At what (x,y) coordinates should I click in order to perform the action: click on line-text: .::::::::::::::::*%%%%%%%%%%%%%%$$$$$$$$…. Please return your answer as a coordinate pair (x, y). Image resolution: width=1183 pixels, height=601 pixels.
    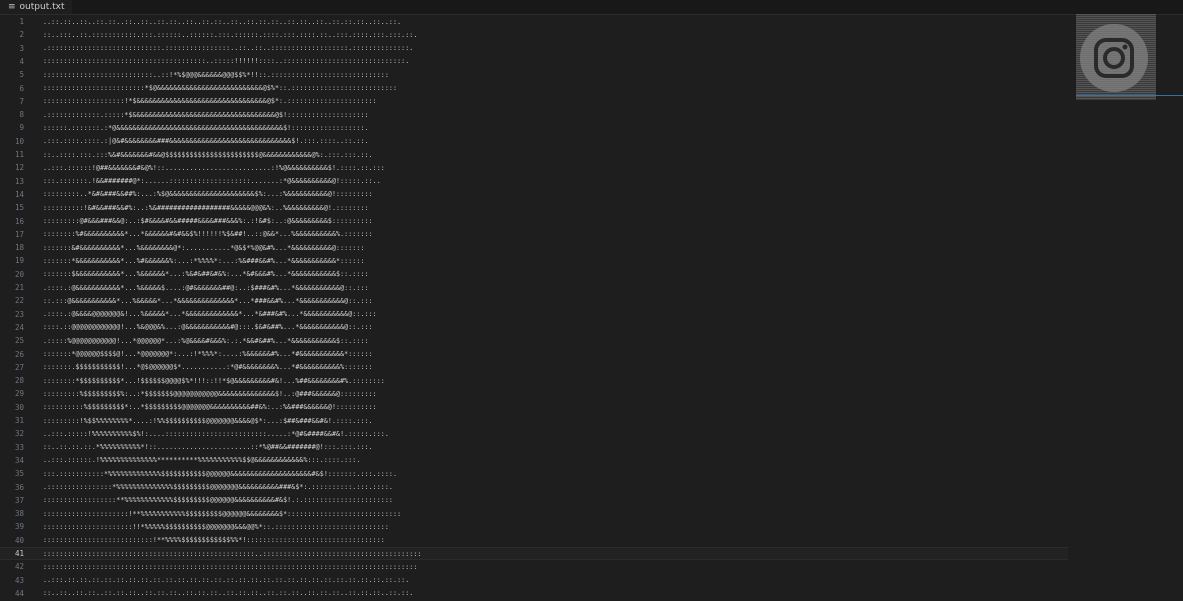
    Looking at the image, I should click on (218, 487).